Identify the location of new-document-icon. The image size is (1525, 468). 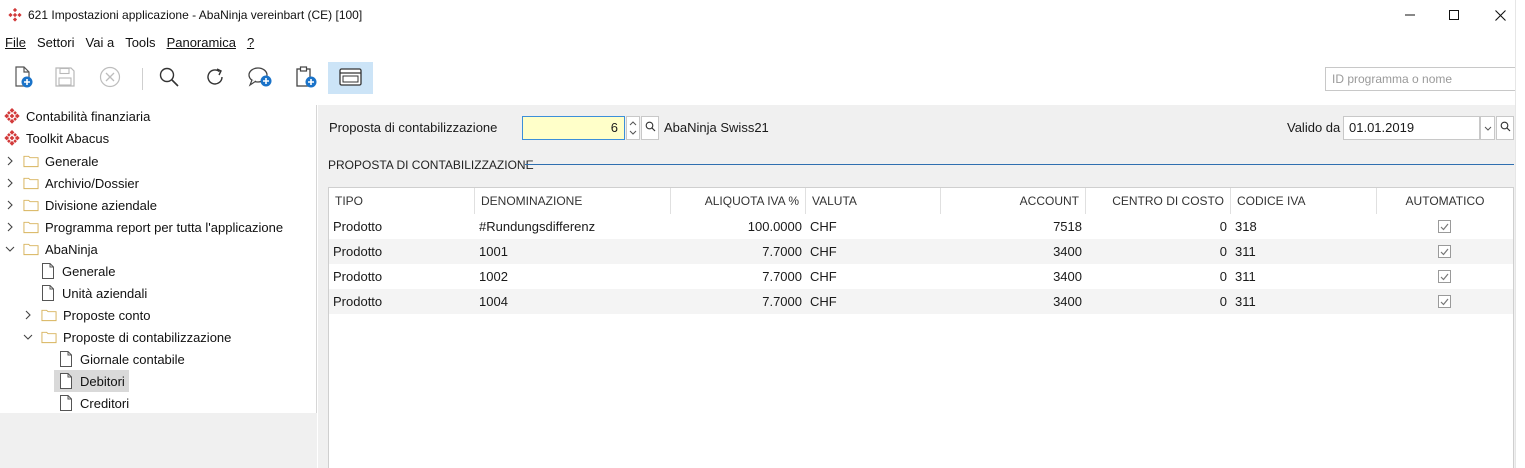
(23, 78).